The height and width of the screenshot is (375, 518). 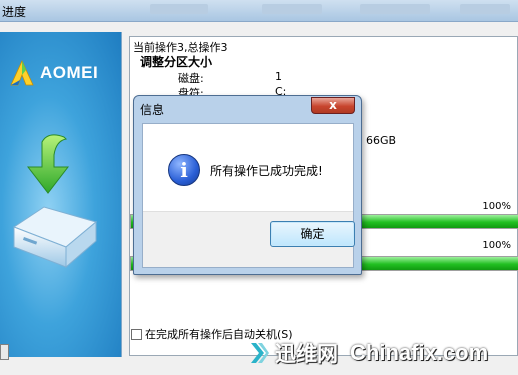 I want to click on disk-download-icon, so click(x=55, y=201).